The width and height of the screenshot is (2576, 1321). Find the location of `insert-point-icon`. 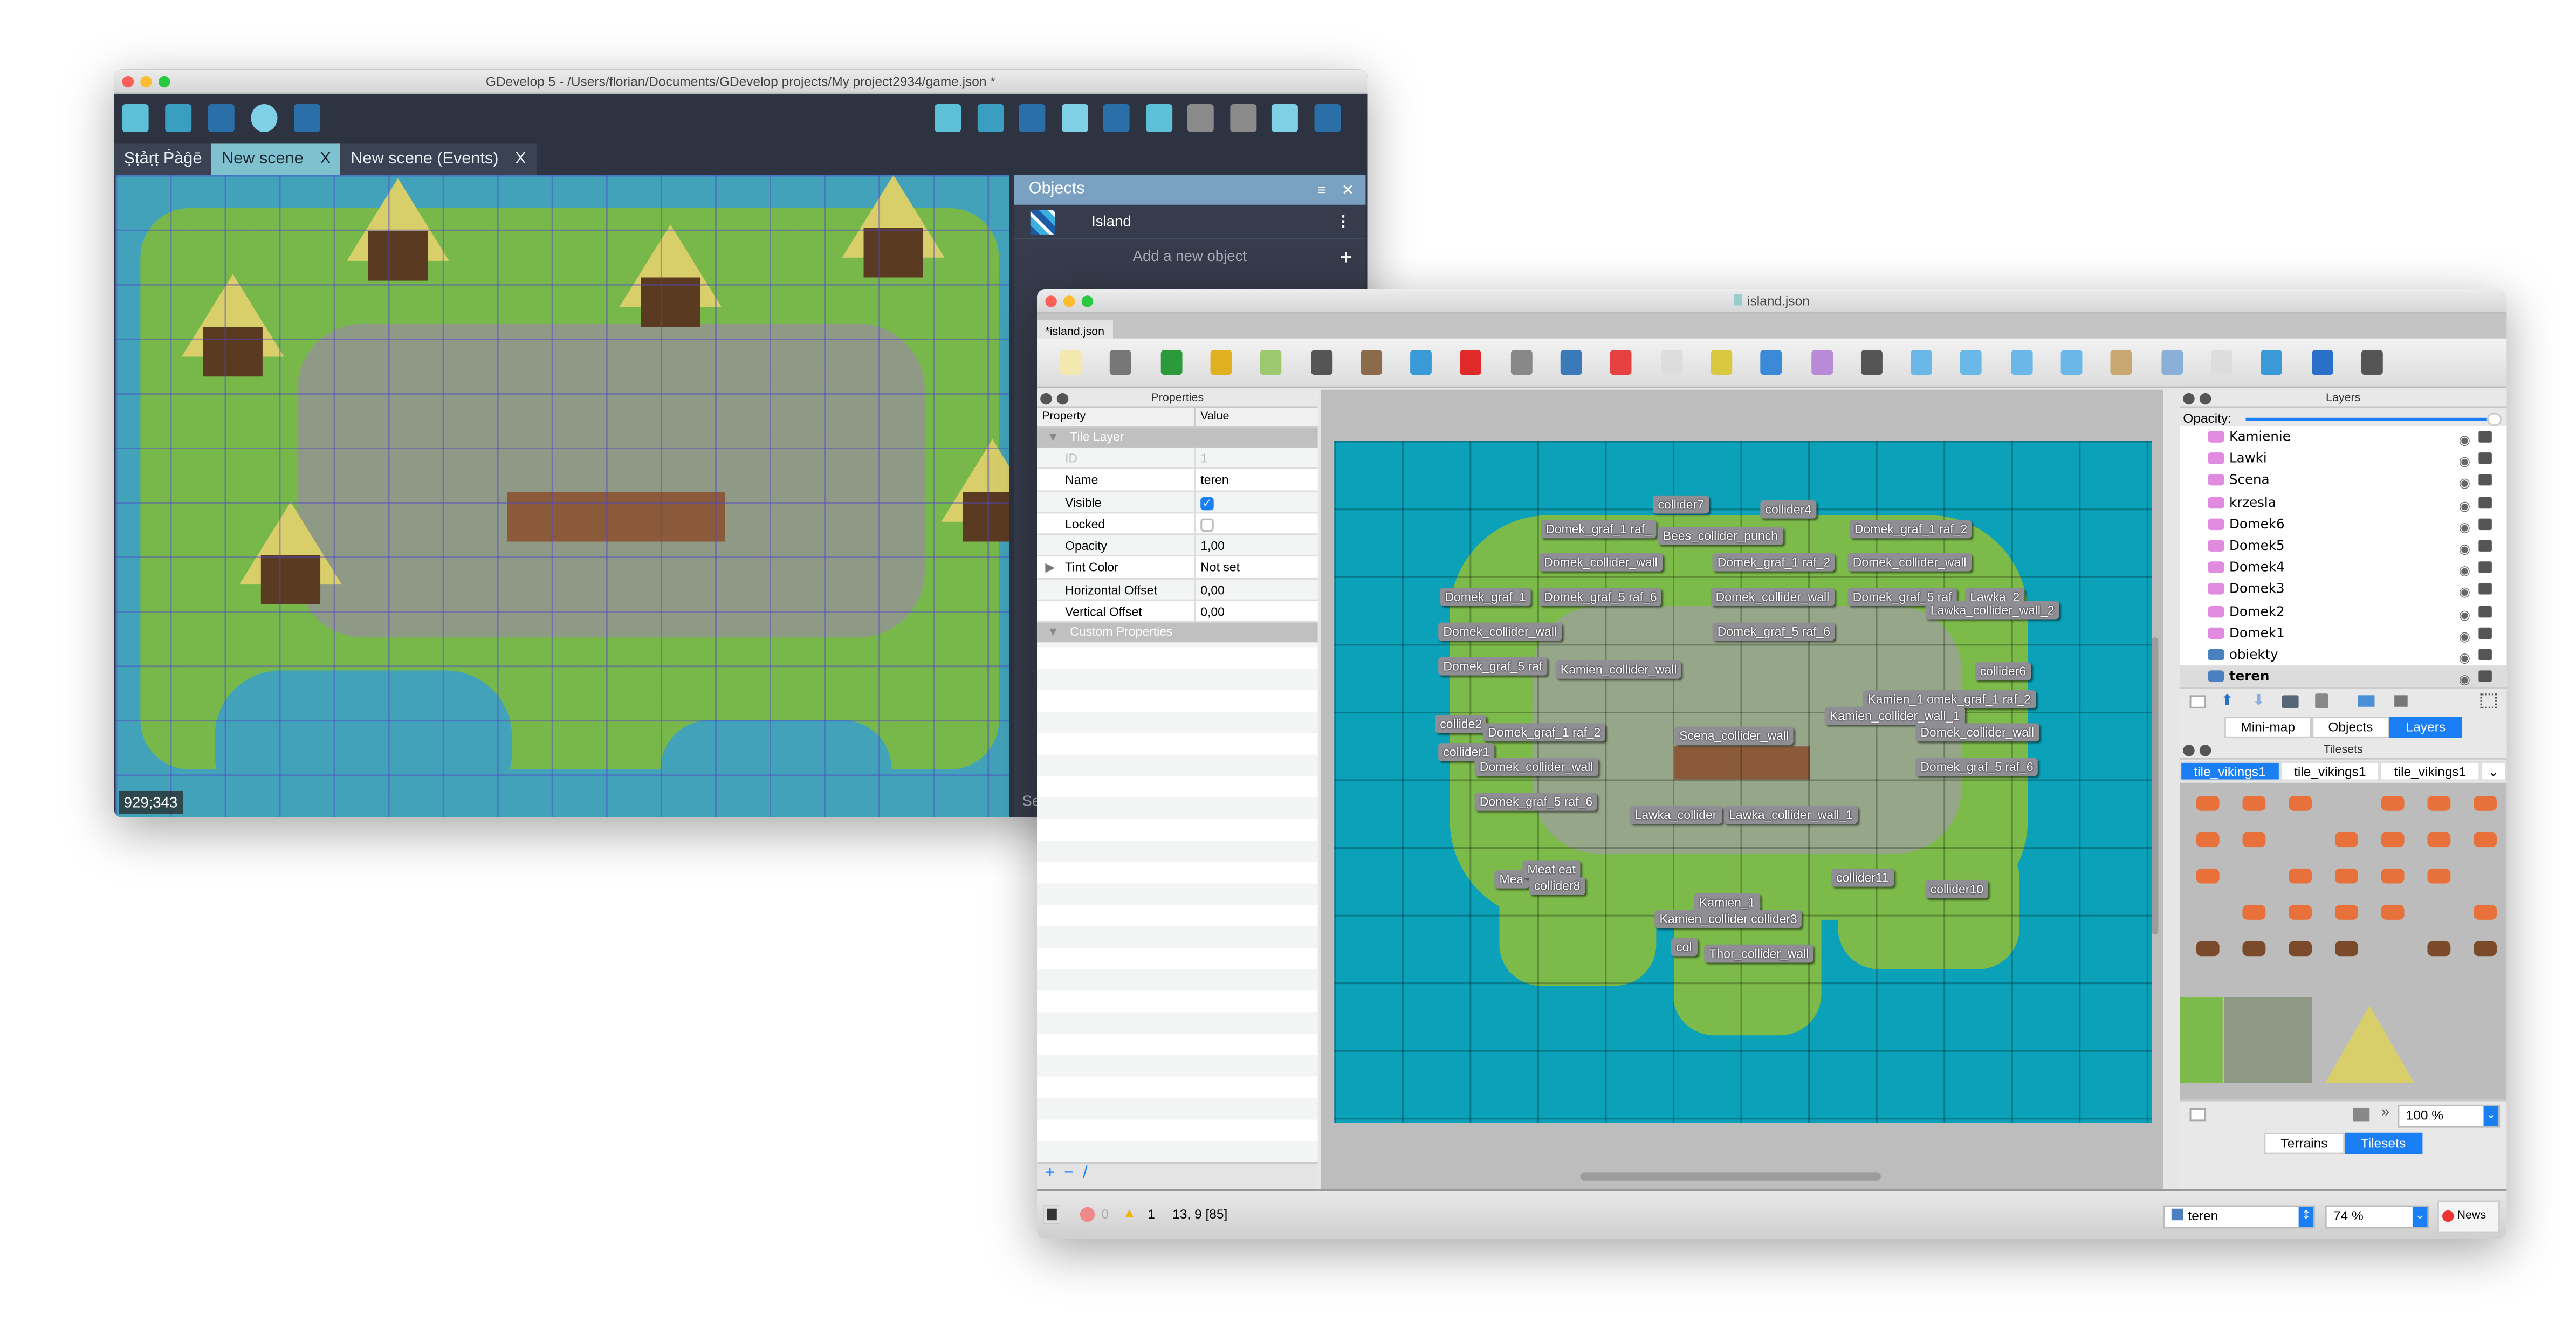

insert-point-icon is located at coordinates (1971, 362).